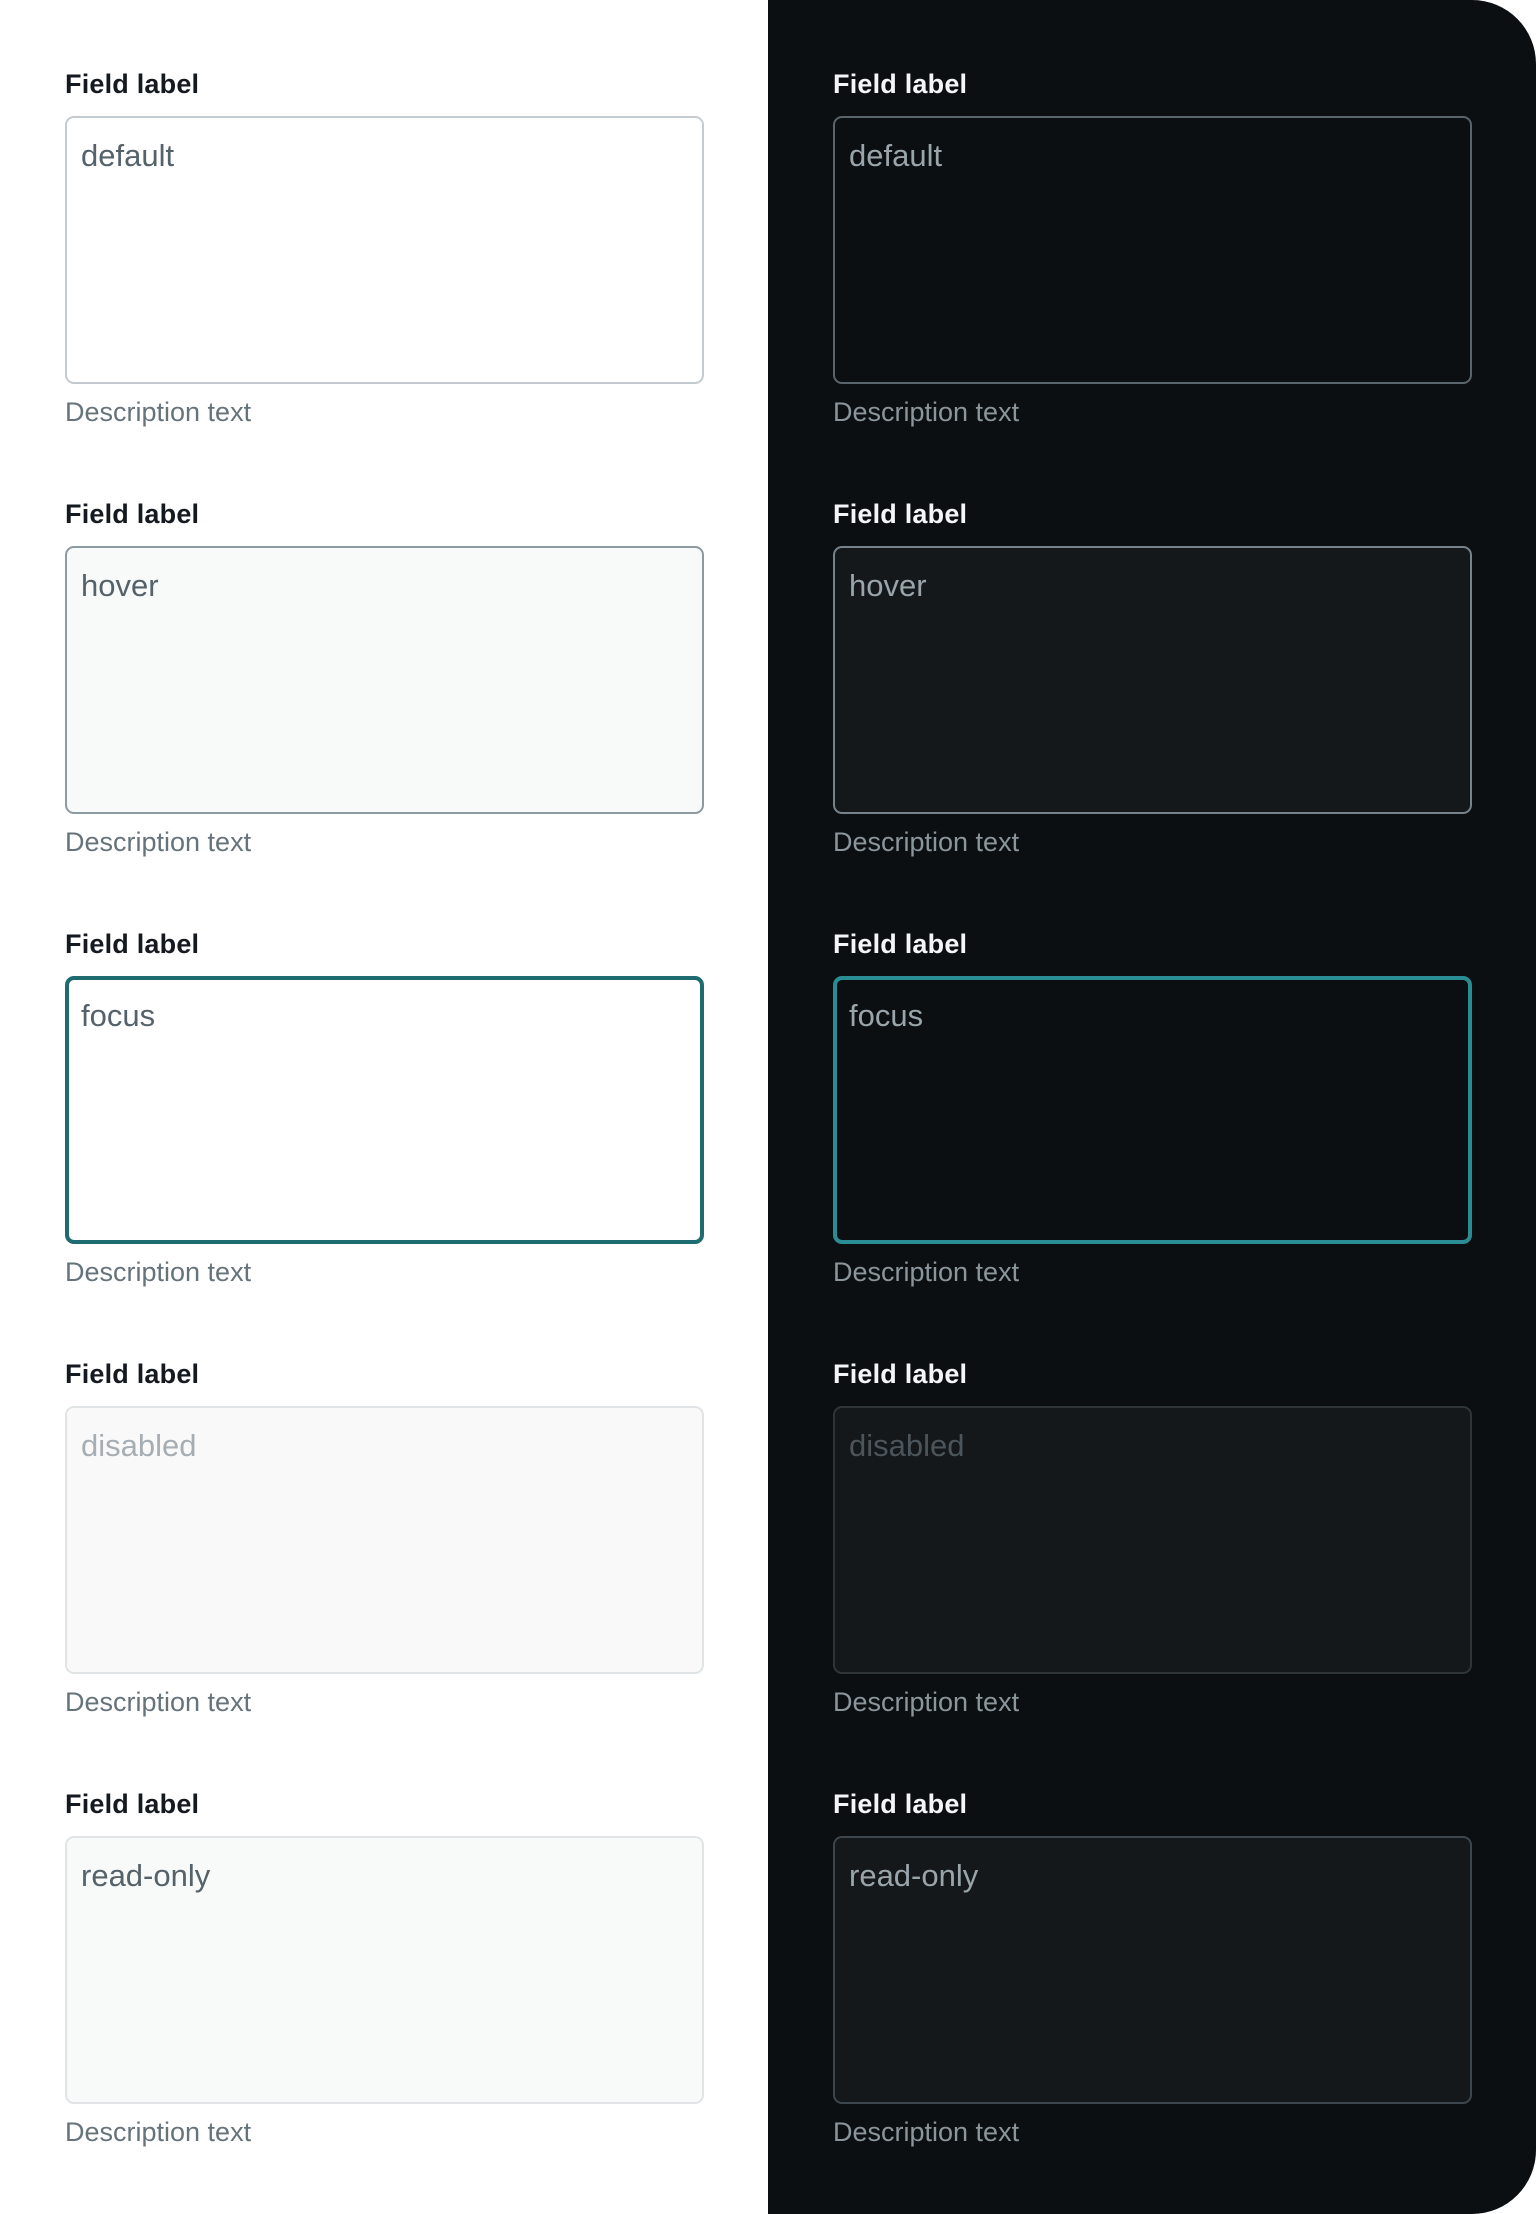 This screenshot has width=1536, height=2214. I want to click on textarea-field-hover-light: Field label hover Description text, so click(384, 678).